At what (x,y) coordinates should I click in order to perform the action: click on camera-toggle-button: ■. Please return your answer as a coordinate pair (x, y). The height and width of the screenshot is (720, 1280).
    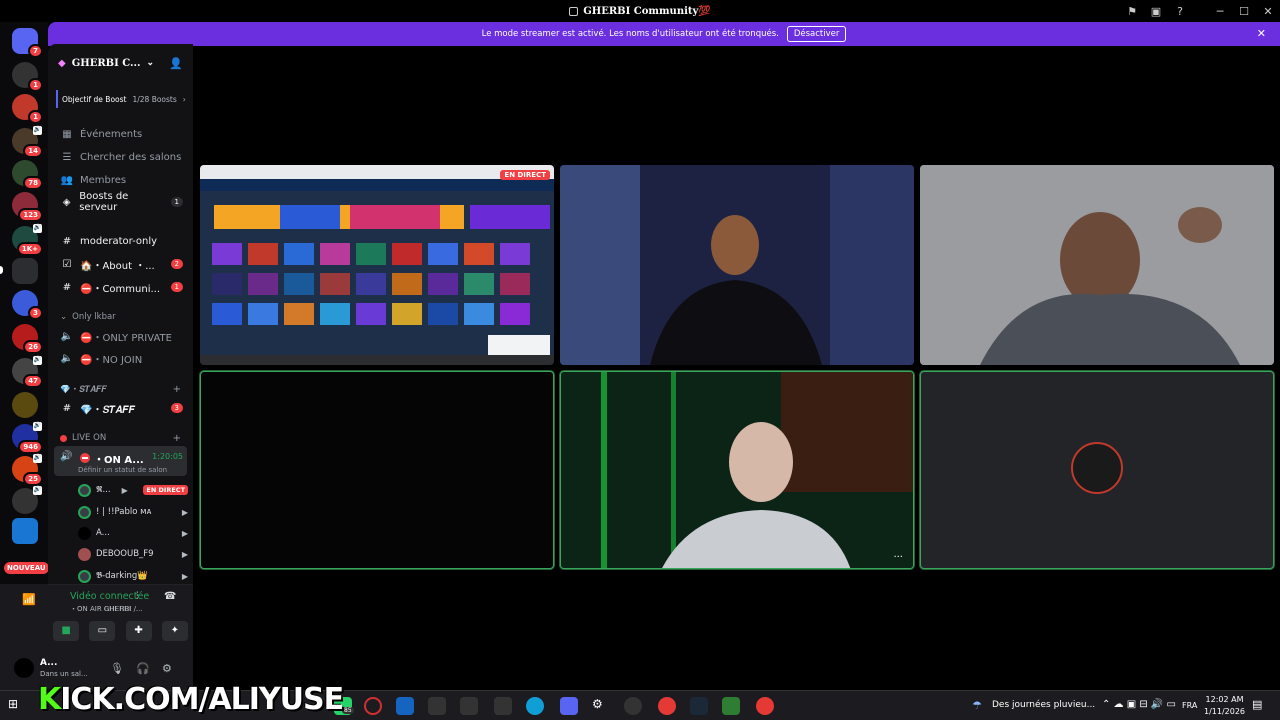
    Looking at the image, I should click on (66, 631).